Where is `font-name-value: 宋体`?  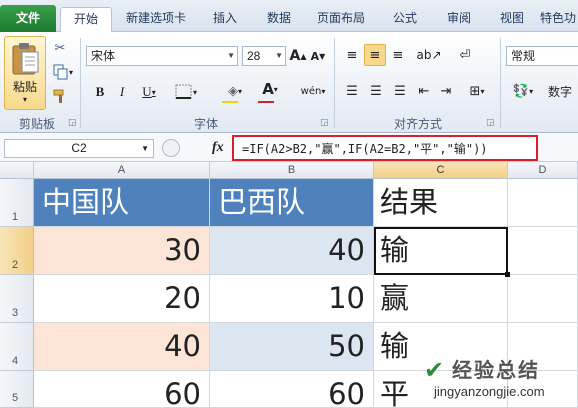
font-name-value: 宋体 is located at coordinates (103, 56).